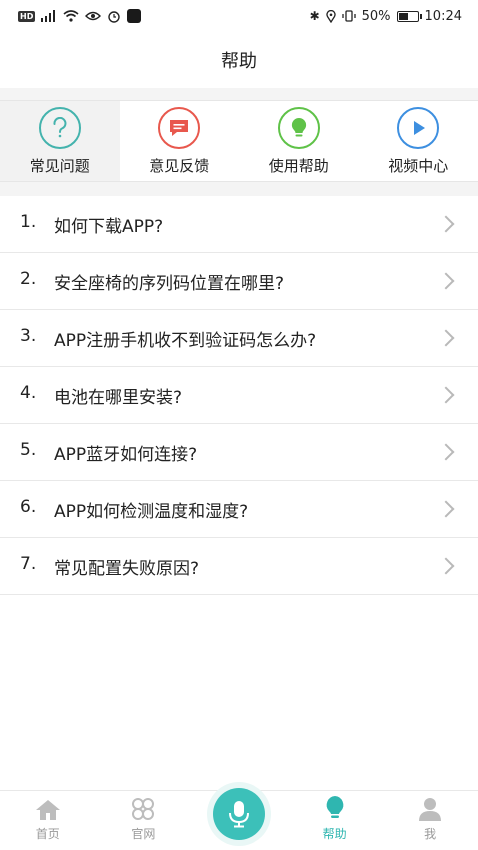 Image resolution: width=478 pixels, height=850 pixels. I want to click on faq-label: 如何下载APP?, so click(109, 226).